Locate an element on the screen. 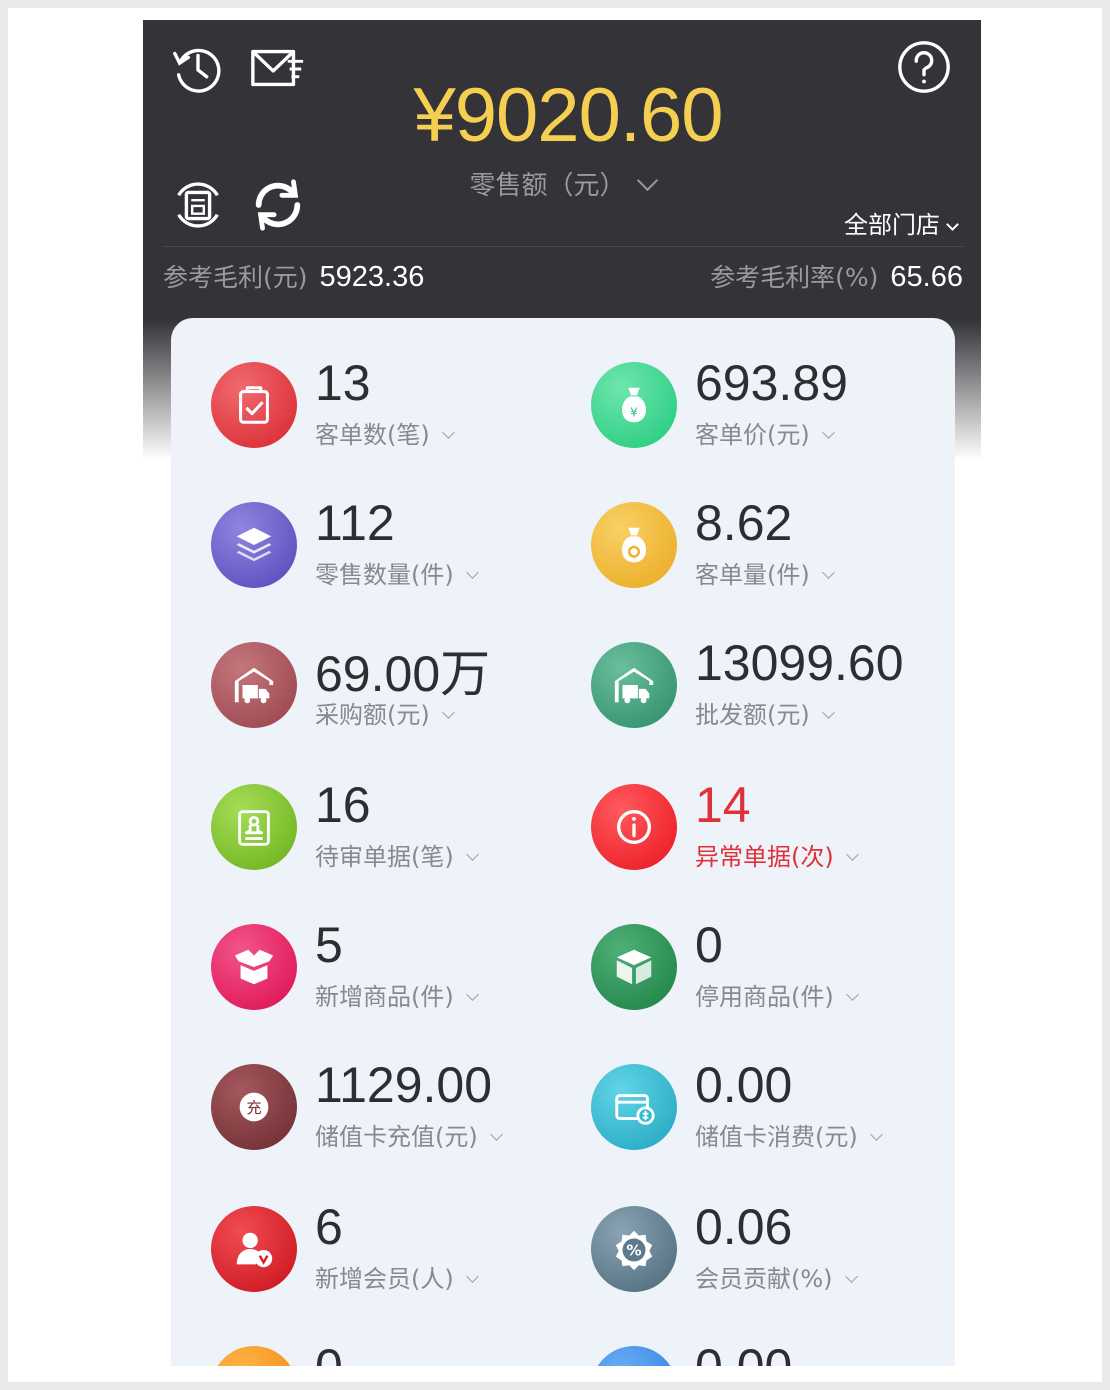 The image size is (1110, 1390). metric-disabled-products: 0 停用商品(件) is located at coordinates (781, 974).